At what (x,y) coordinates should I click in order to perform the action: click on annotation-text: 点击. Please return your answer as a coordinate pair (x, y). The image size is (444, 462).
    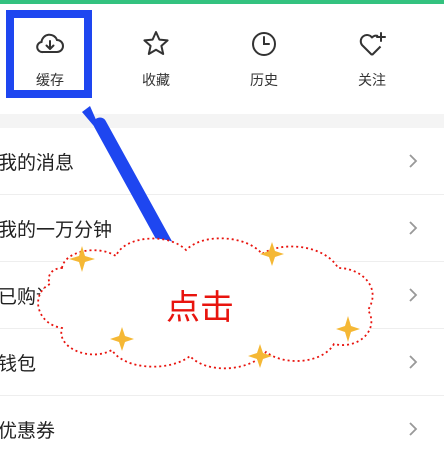
    Looking at the image, I should click on (200, 308).